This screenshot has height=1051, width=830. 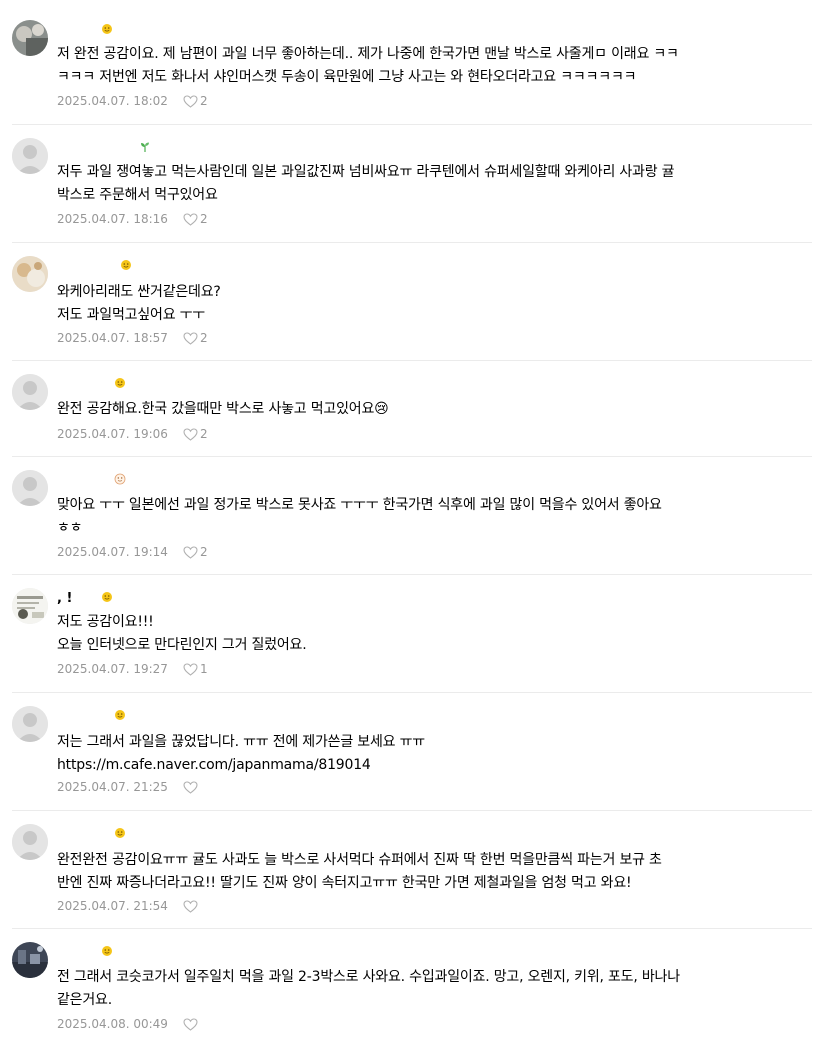 What do you see at coordinates (182, 633) in the screenshot?
I see `comment-text: 저도 공감이요!!! 오늘 인터넷으로 만다린인지 그거 질렀어요.` at bounding box center [182, 633].